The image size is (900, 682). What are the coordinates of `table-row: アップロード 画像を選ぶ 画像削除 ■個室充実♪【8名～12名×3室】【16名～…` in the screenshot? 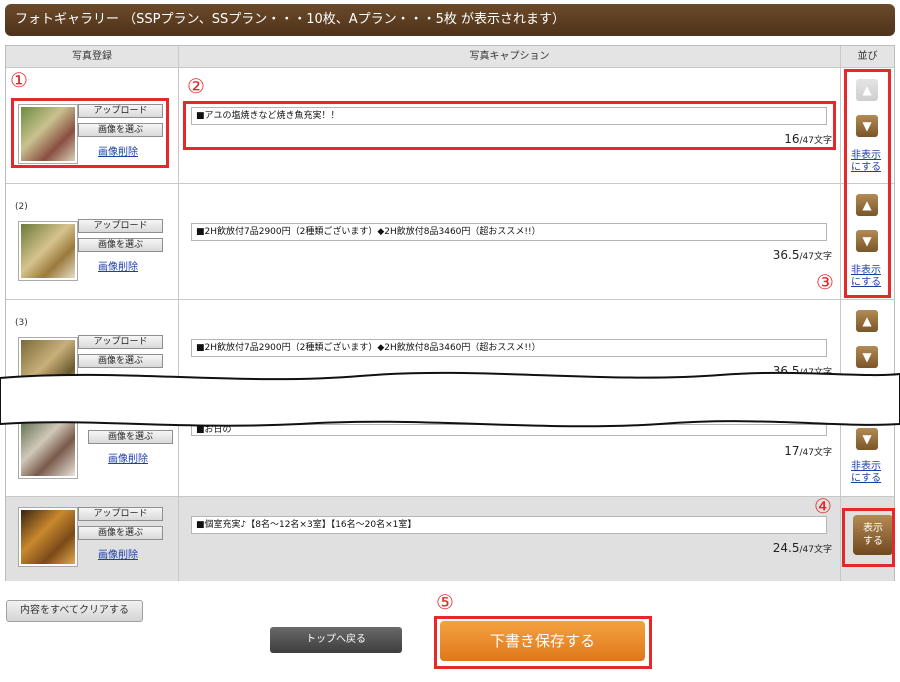 It's located at (450, 539).